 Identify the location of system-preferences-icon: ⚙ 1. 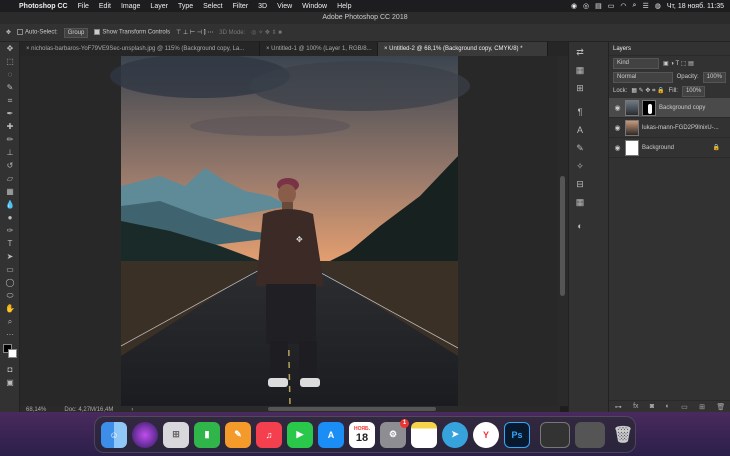
(394, 433).